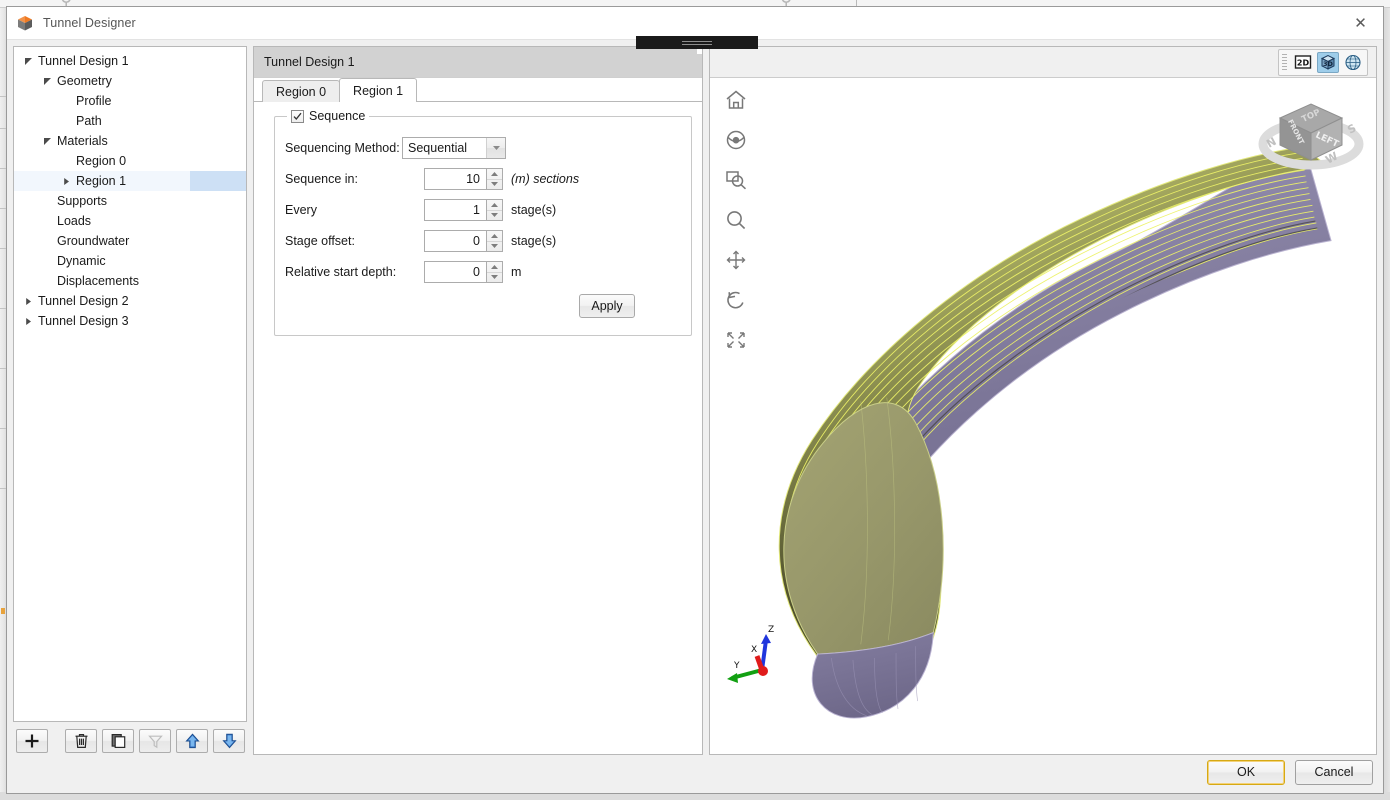  I want to click on sequence-in-spin-buttons, so click(494, 179).